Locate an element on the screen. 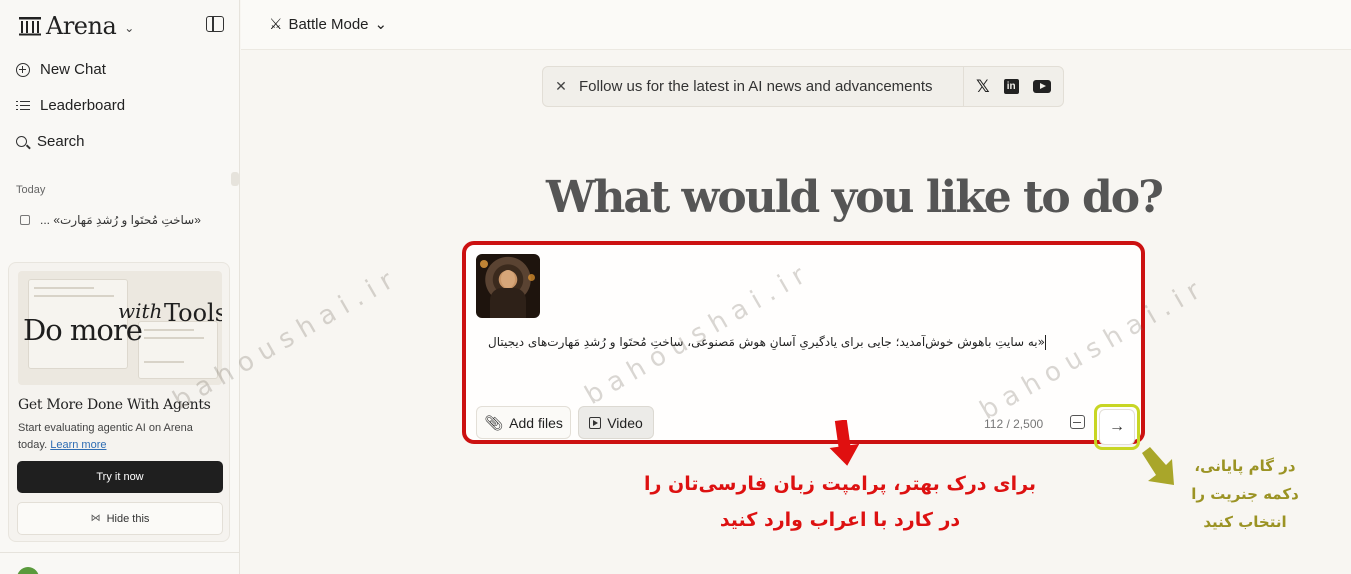  annotation-line: در گام پایانی، is located at coordinates (1245, 466).